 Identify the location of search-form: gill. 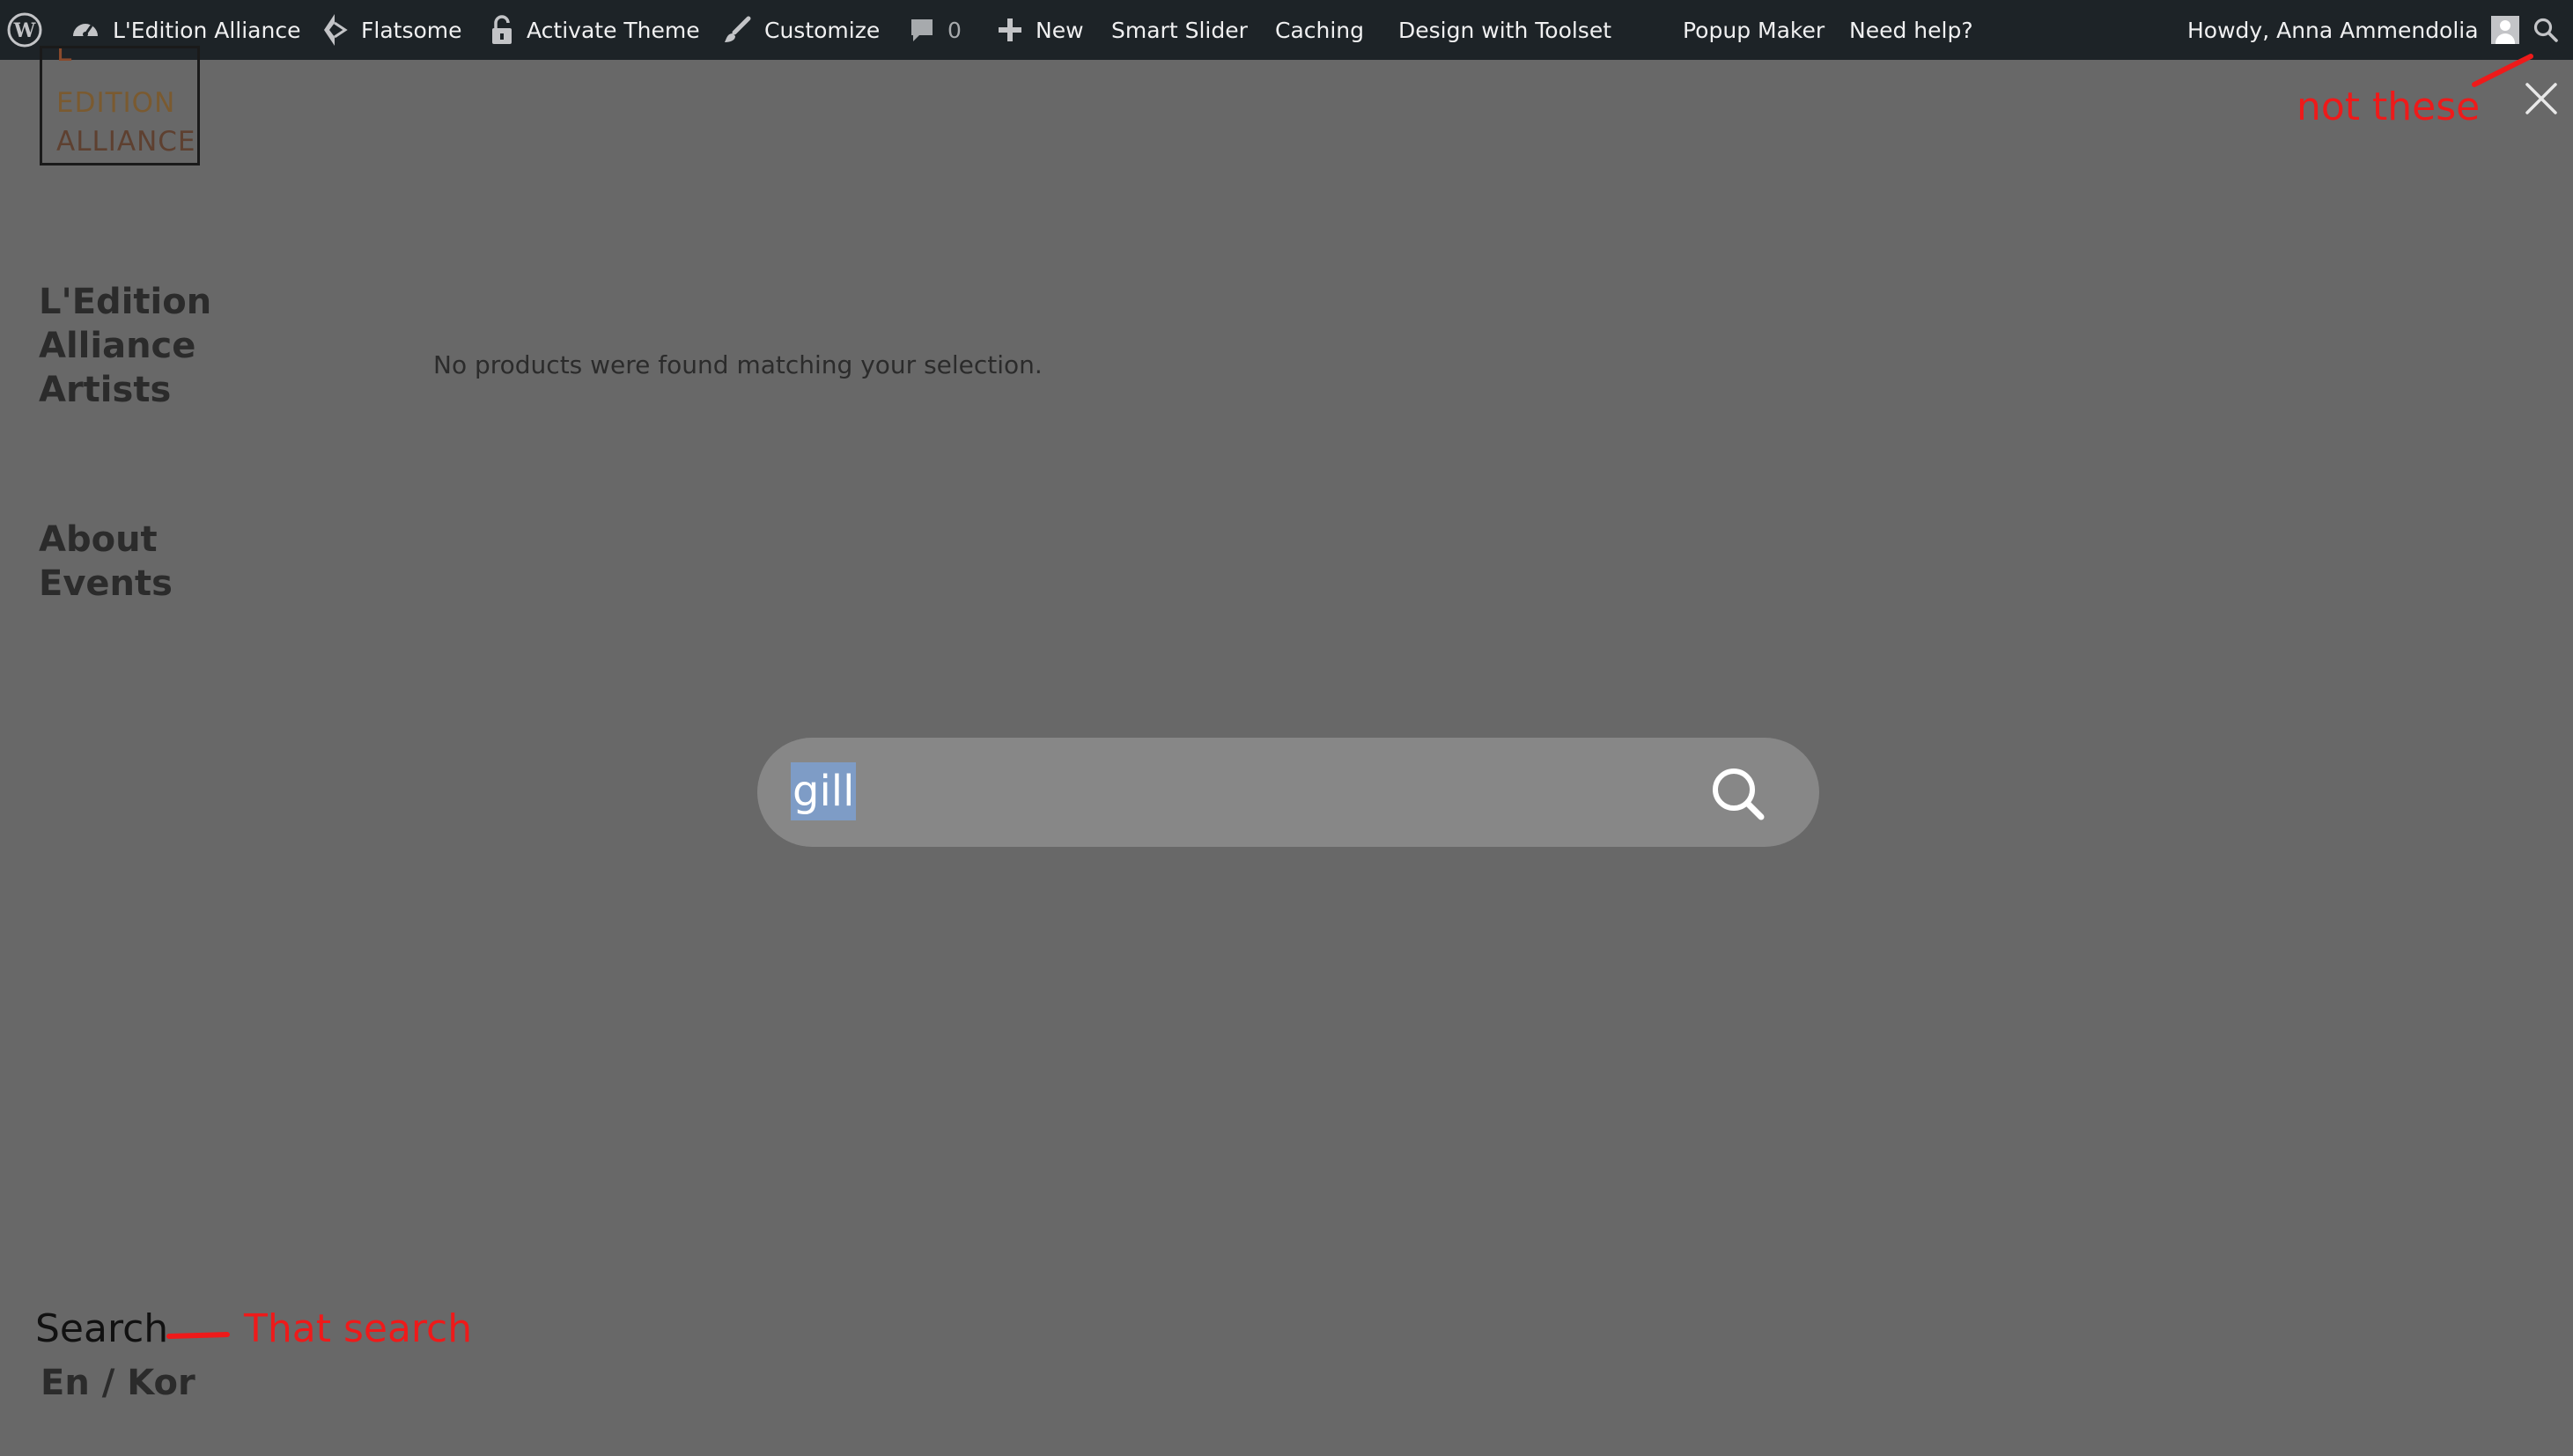
(1288, 792).